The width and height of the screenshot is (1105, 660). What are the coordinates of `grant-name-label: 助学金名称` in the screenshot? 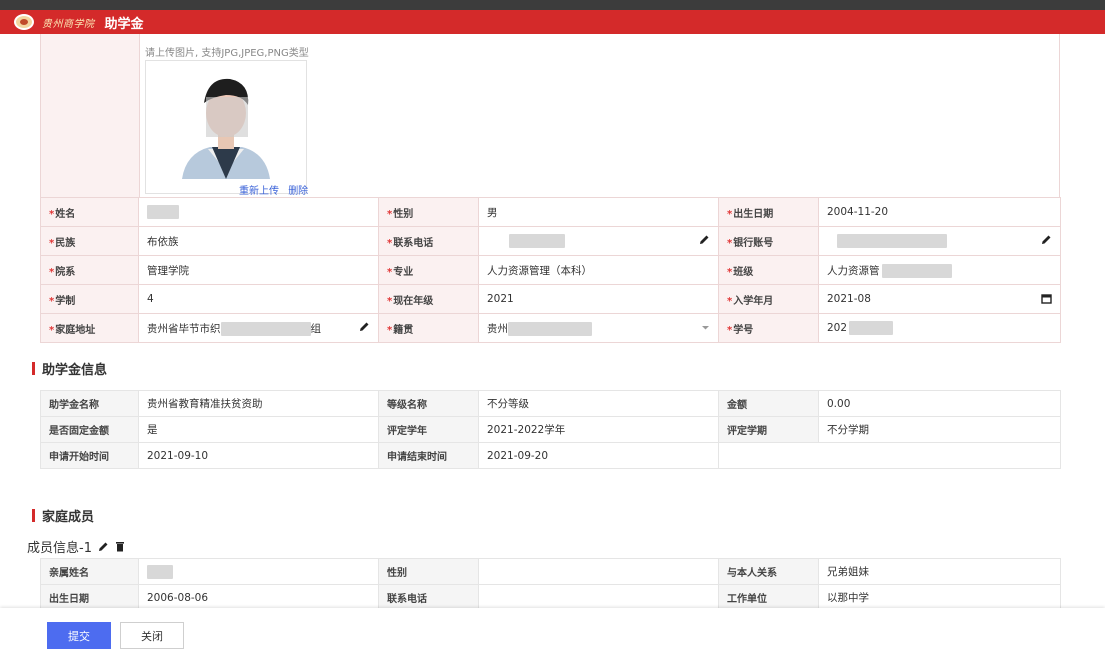 It's located at (89, 403).